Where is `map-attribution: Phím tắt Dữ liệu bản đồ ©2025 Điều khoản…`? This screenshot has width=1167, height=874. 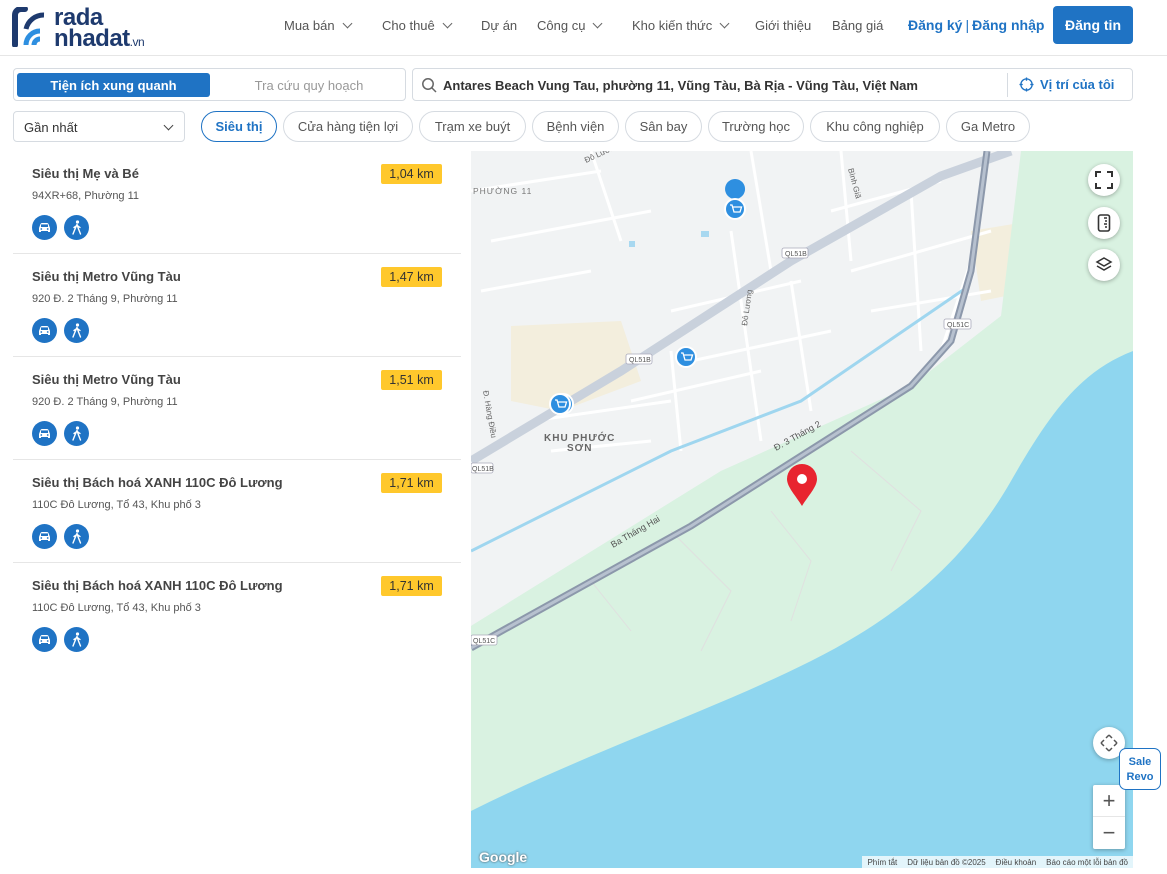
map-attribution: Phím tắt Dữ liệu bản đồ ©2025 Điều khoản… is located at coordinates (997, 862).